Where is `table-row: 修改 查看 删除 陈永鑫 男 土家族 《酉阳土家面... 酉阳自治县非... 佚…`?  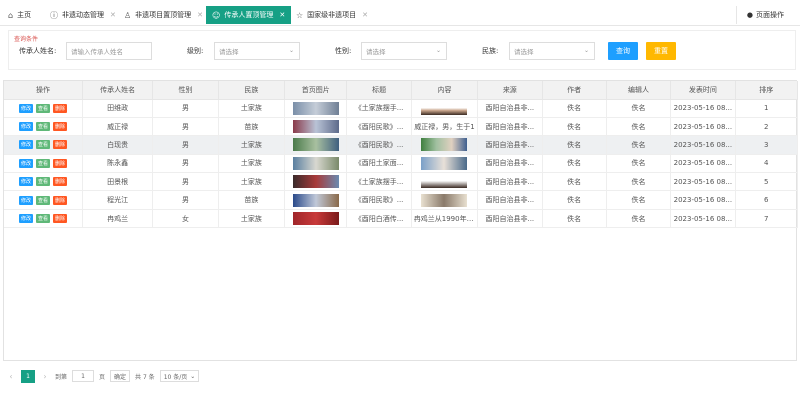 table-row: 修改 查看 删除 陈永鑫 男 土家族 《酉阳土家面... 酉阳自治县非... 佚… is located at coordinates (401, 164).